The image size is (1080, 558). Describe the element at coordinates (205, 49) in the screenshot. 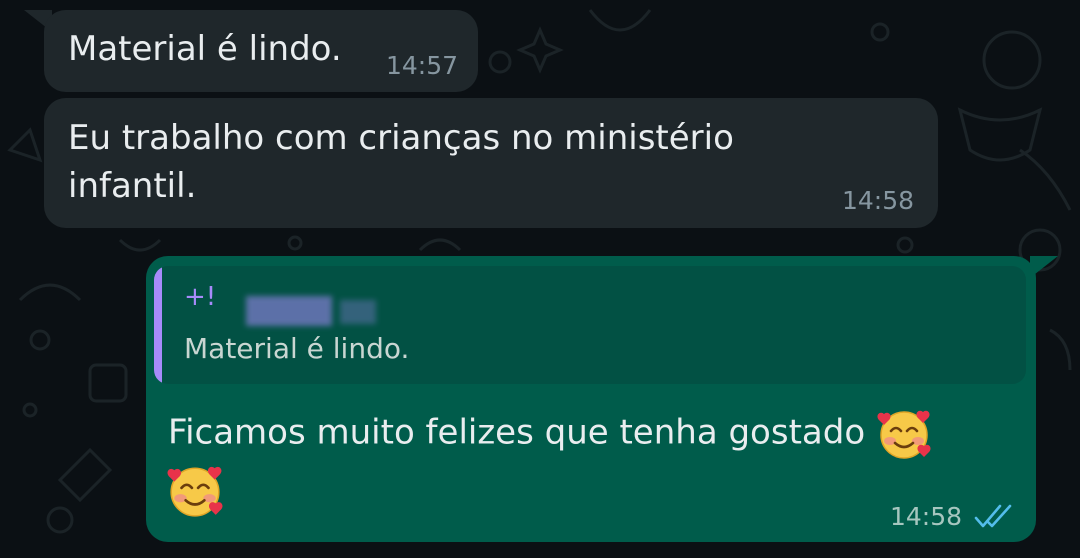

I see `message-text: Material é lindo.` at that location.